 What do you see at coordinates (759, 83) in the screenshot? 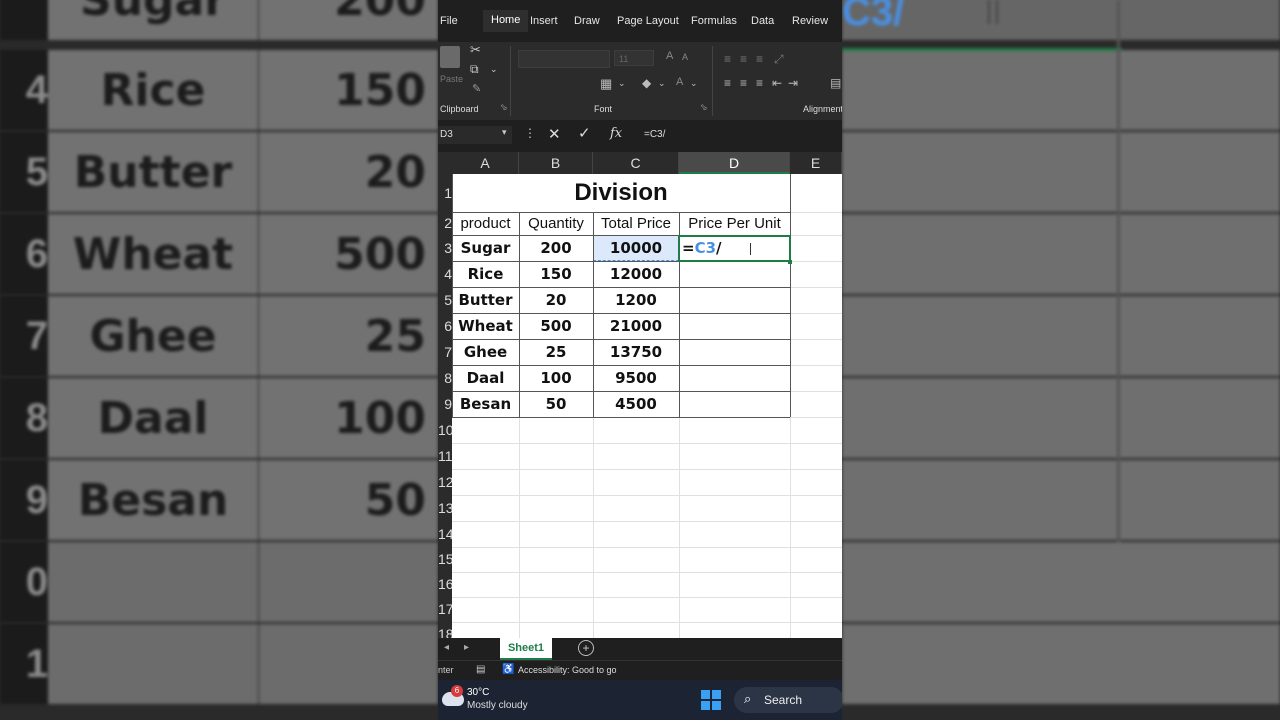
I see `align-right-icon: ≡` at bounding box center [759, 83].